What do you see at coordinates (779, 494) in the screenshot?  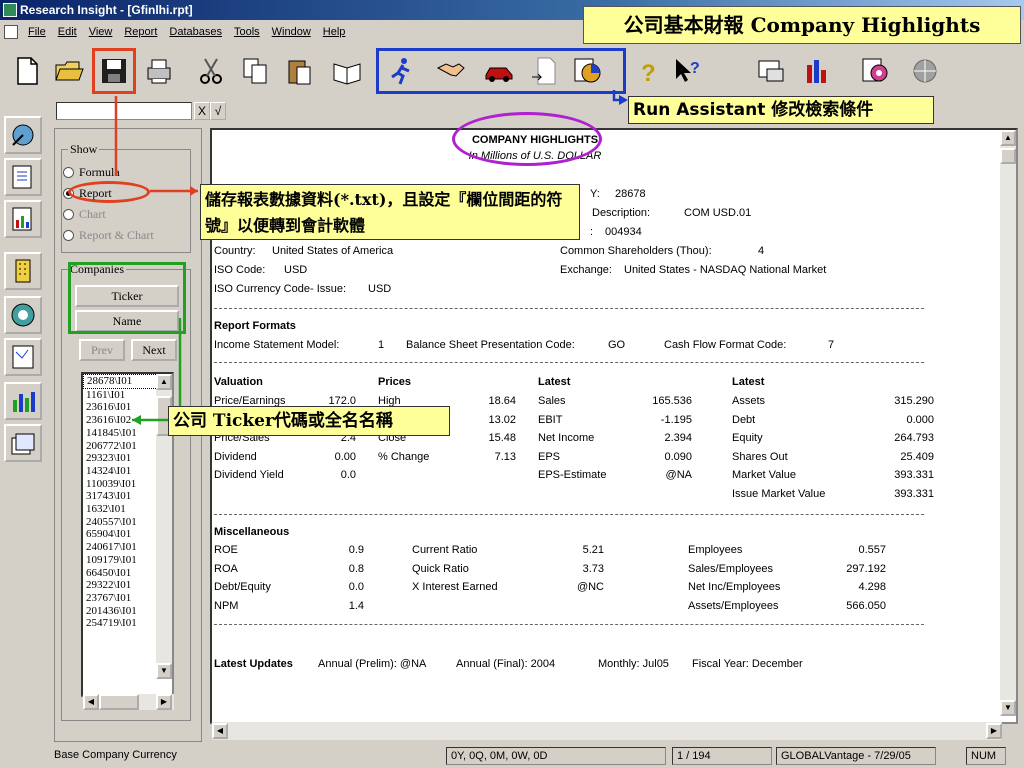 I see `latest2-label: Issue Market Value` at bounding box center [779, 494].